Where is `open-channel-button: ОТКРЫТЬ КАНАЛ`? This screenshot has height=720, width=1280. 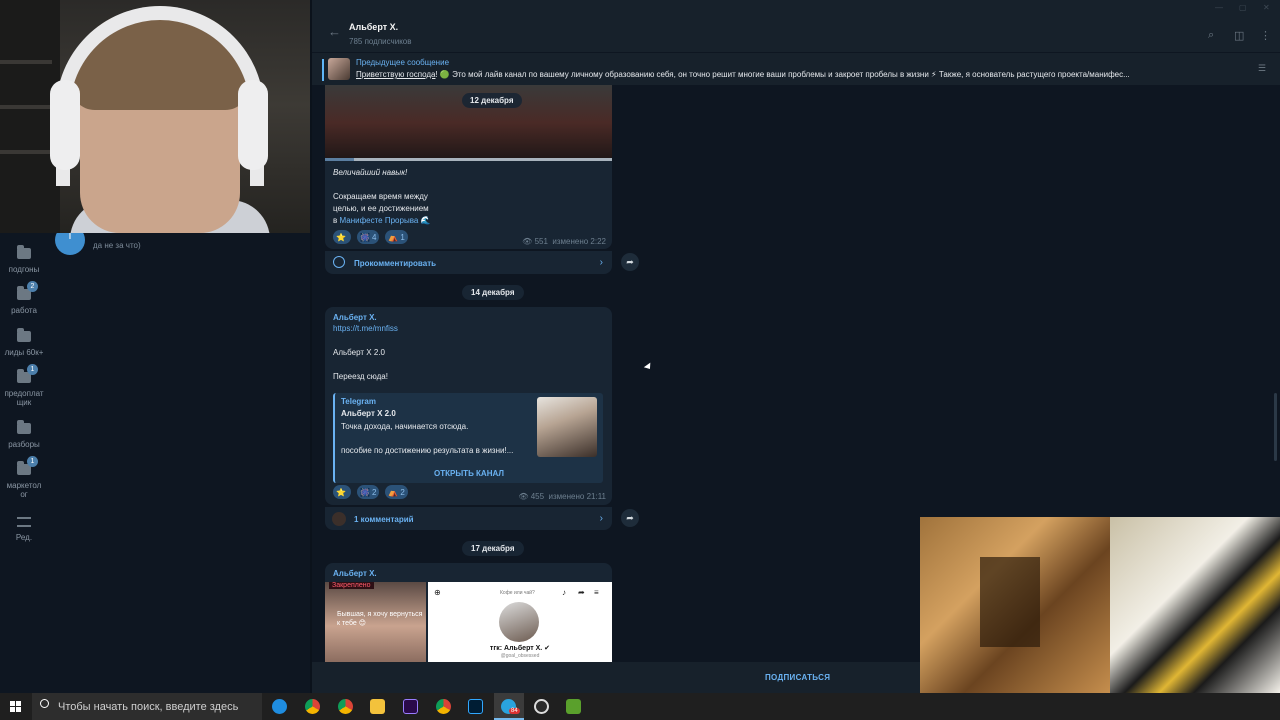 open-channel-button: ОТКРЫТЬ КАНАЛ is located at coordinates (469, 473).